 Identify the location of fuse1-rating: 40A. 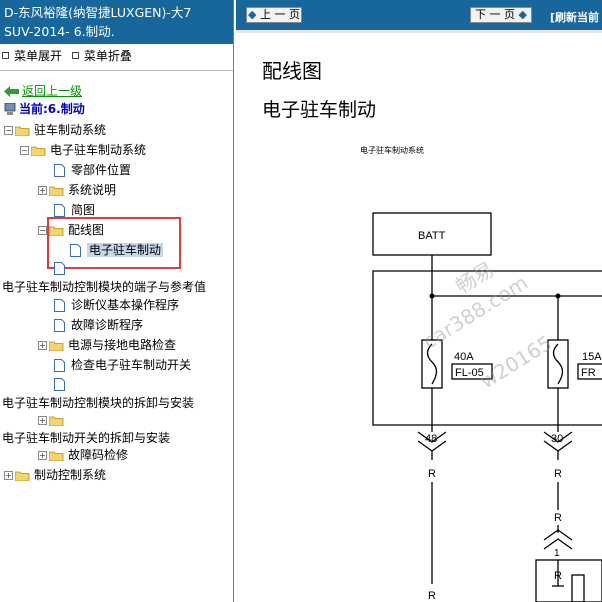
(464, 357).